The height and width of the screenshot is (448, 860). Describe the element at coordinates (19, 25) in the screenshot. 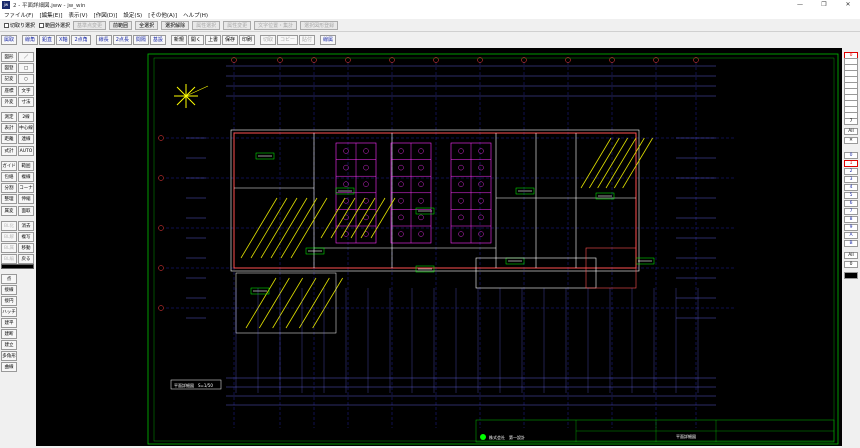

I see `checkbox-cut-select: 切取り選択` at that location.